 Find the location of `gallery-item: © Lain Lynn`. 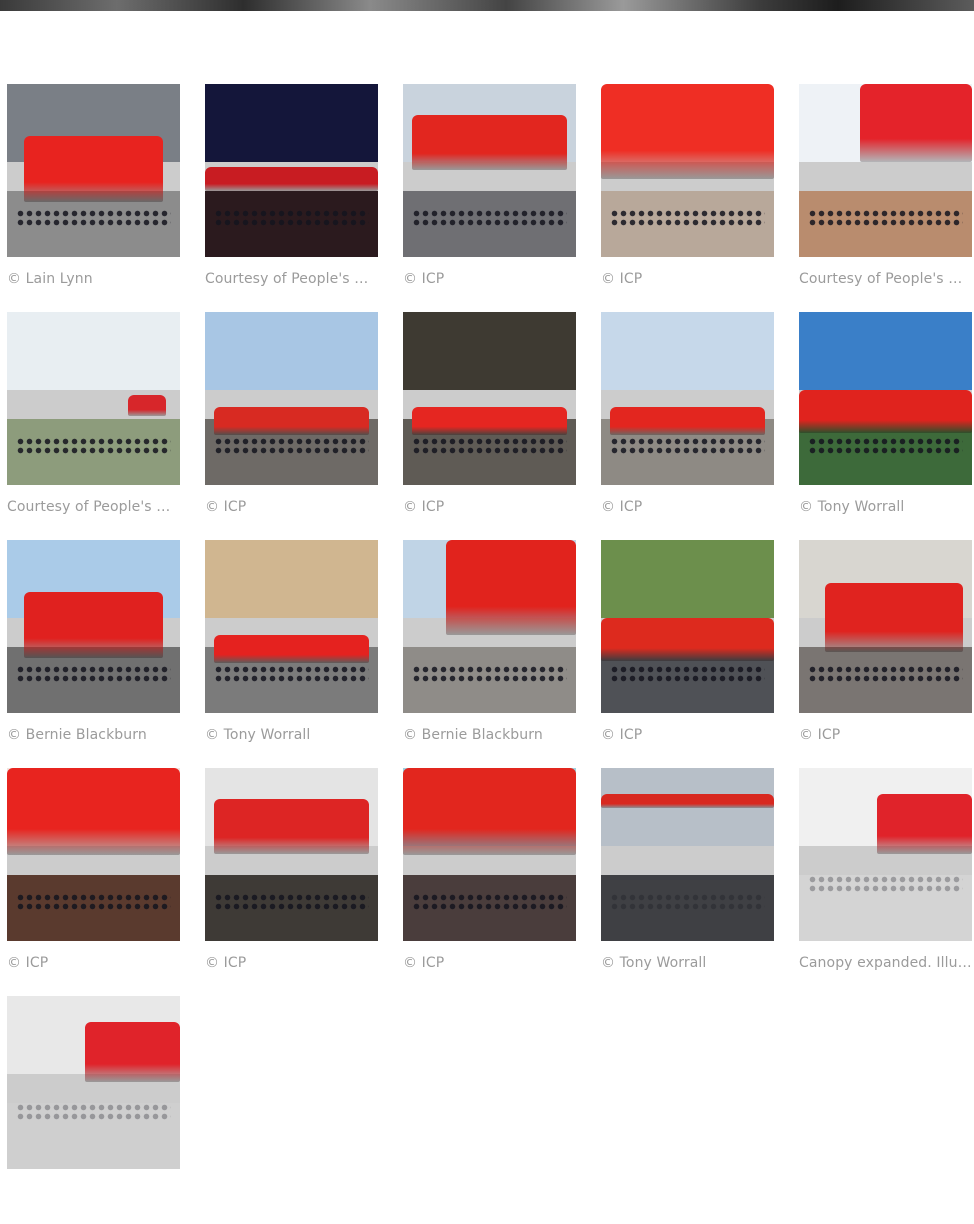

gallery-item: © Lain Lynn is located at coordinates (93, 198).